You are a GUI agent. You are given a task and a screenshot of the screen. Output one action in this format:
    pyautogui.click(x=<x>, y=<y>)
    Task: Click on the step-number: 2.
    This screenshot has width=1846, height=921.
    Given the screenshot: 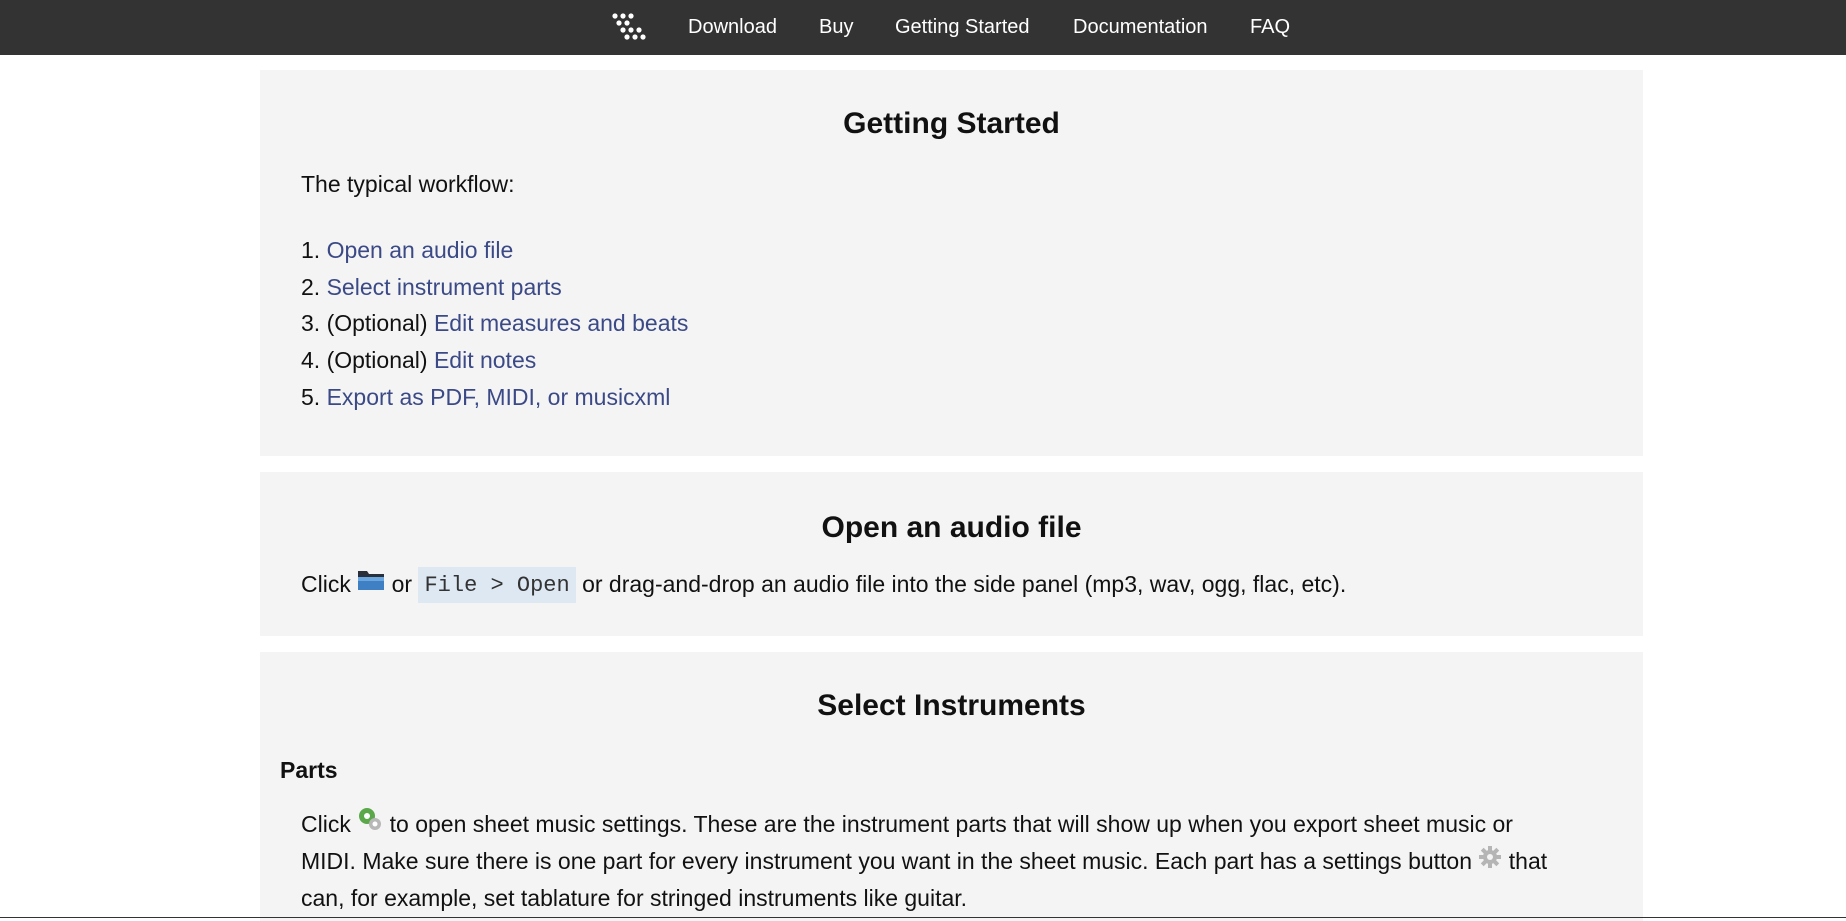 What is the action you would take?
    pyautogui.click(x=311, y=287)
    